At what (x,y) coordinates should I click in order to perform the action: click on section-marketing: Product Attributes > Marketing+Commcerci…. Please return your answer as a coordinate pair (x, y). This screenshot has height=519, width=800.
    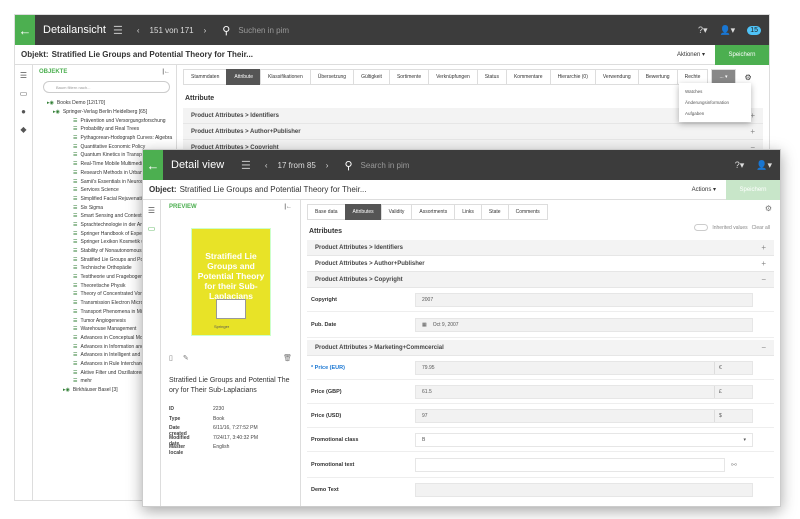
    Looking at the image, I should click on (540, 348).